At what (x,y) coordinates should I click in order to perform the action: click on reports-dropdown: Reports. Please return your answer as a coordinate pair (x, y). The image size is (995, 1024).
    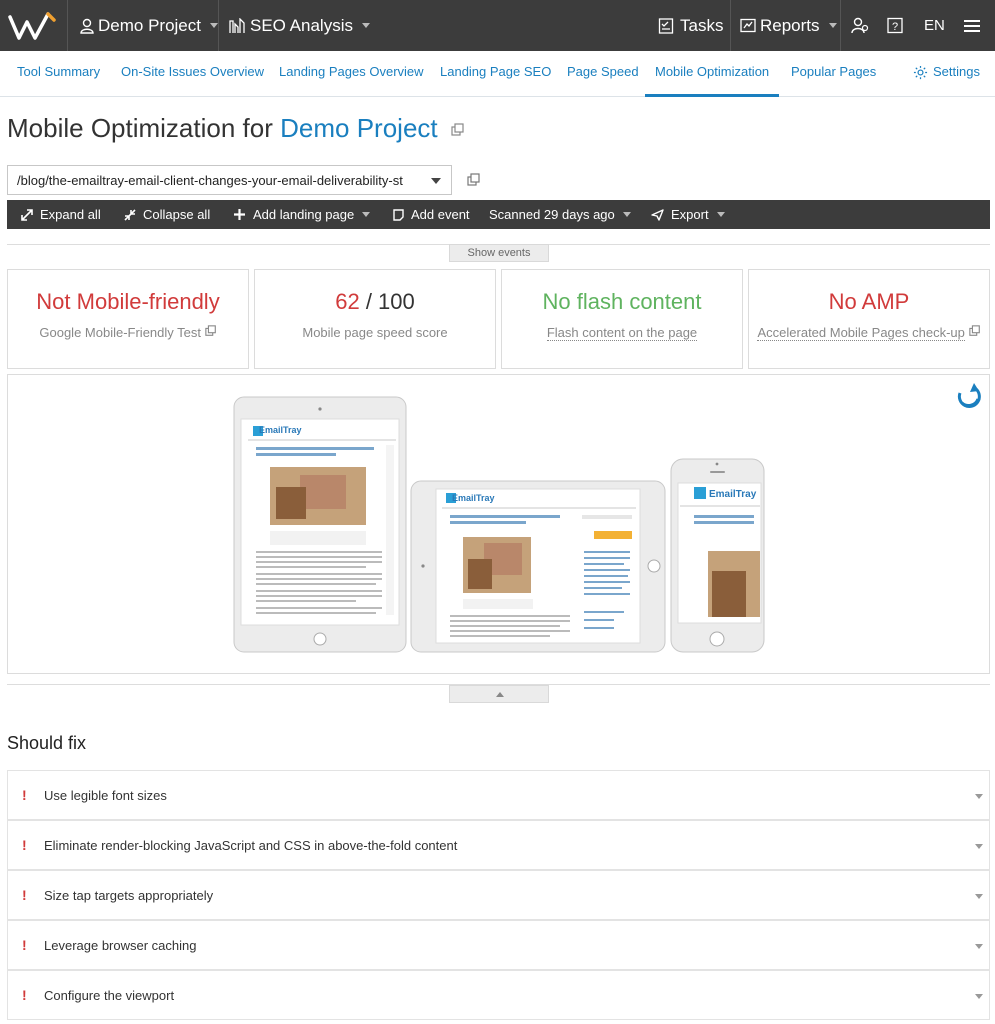
    Looking at the image, I should click on (788, 25).